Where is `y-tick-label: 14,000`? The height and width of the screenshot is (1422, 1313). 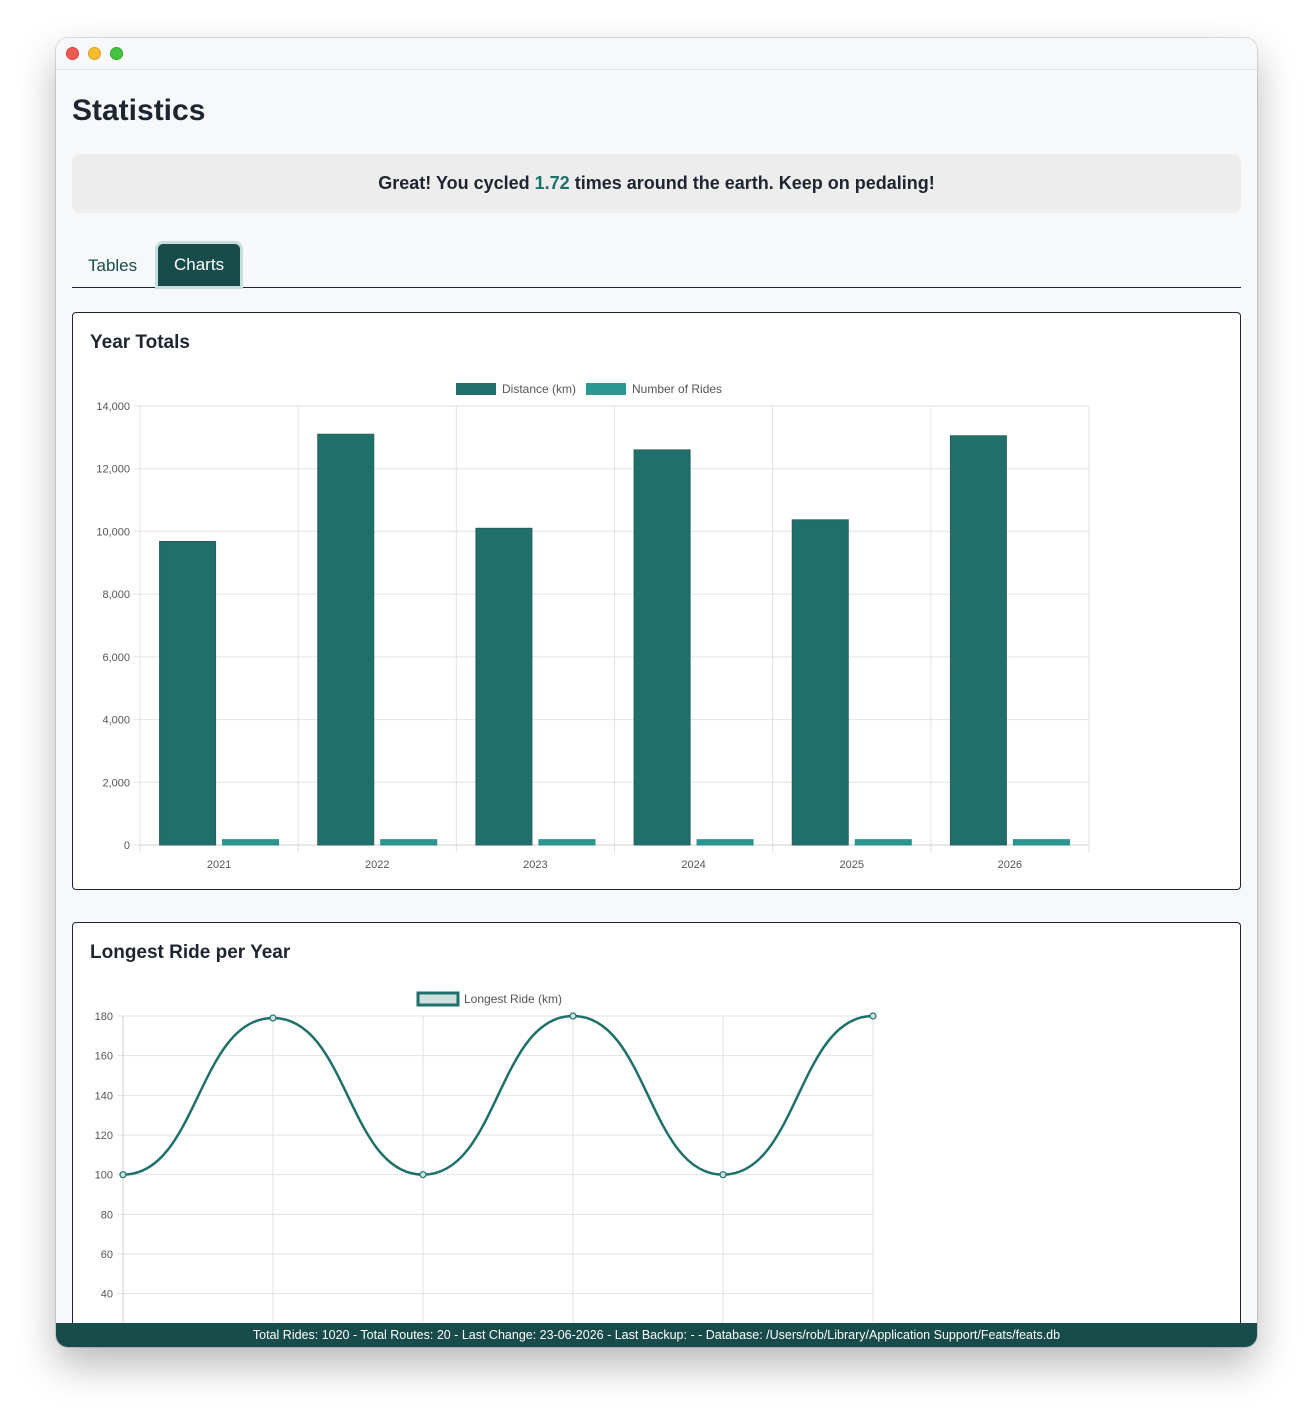 y-tick-label: 14,000 is located at coordinates (113, 407).